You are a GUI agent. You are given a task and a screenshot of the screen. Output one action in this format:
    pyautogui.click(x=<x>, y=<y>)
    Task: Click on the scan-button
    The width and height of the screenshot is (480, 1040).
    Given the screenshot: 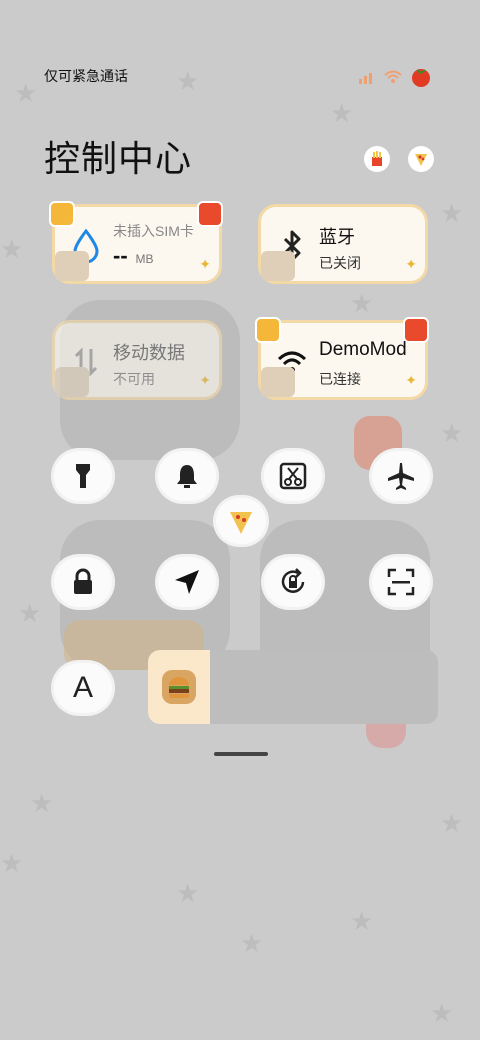 What is the action you would take?
    pyautogui.click(x=401, y=582)
    